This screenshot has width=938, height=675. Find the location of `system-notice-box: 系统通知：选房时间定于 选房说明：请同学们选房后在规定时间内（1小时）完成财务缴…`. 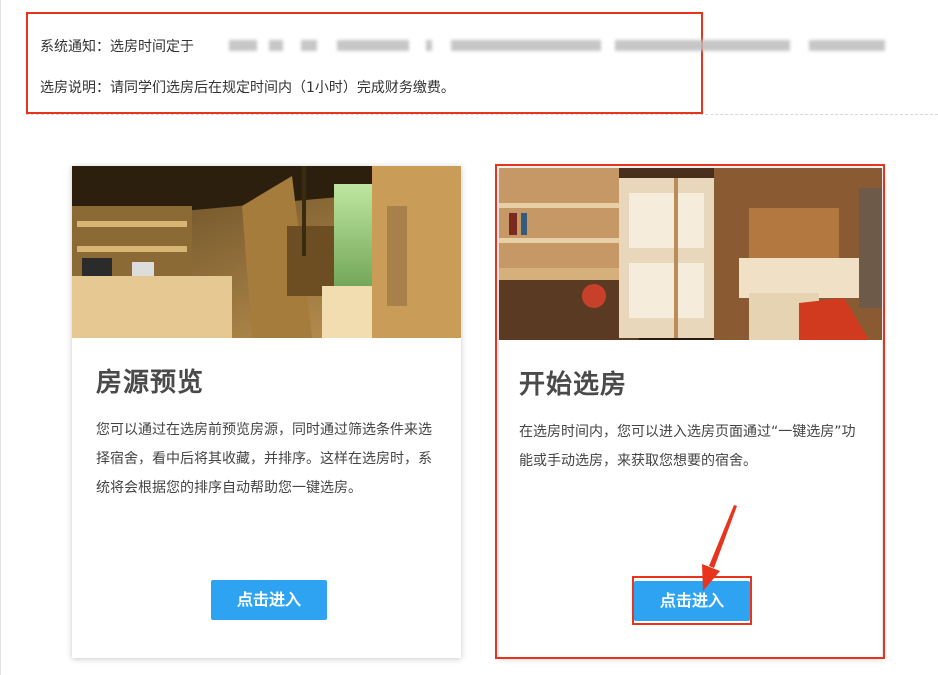

system-notice-box: 系统通知：选房时间定于 选房说明：请同学们选房后在规定时间内（1小时）完成财务缴… is located at coordinates (455, 63).